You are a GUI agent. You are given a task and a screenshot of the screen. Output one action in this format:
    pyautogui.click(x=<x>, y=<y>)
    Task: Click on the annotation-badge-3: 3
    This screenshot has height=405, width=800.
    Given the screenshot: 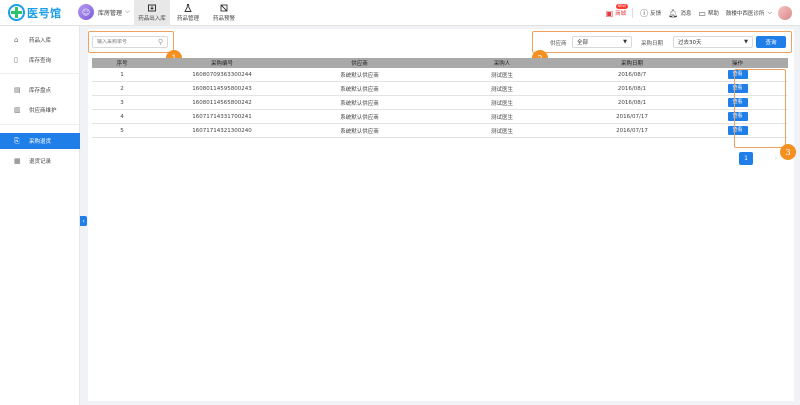 What is the action you would take?
    pyautogui.click(x=788, y=152)
    